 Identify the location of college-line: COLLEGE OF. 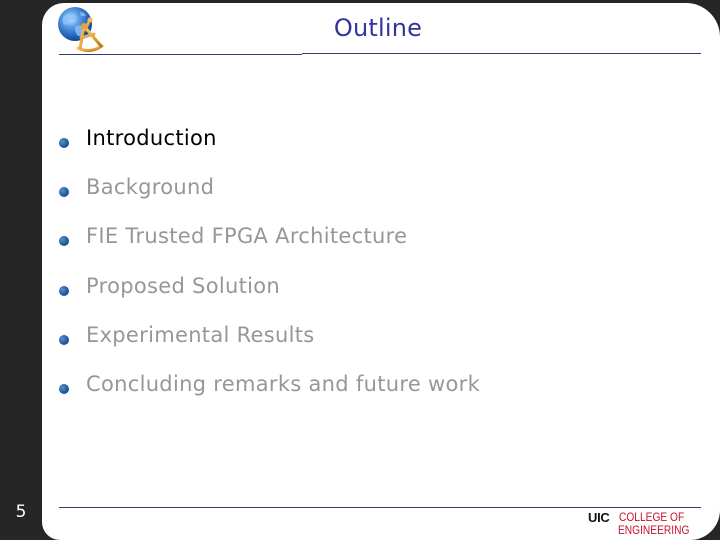
(652, 517).